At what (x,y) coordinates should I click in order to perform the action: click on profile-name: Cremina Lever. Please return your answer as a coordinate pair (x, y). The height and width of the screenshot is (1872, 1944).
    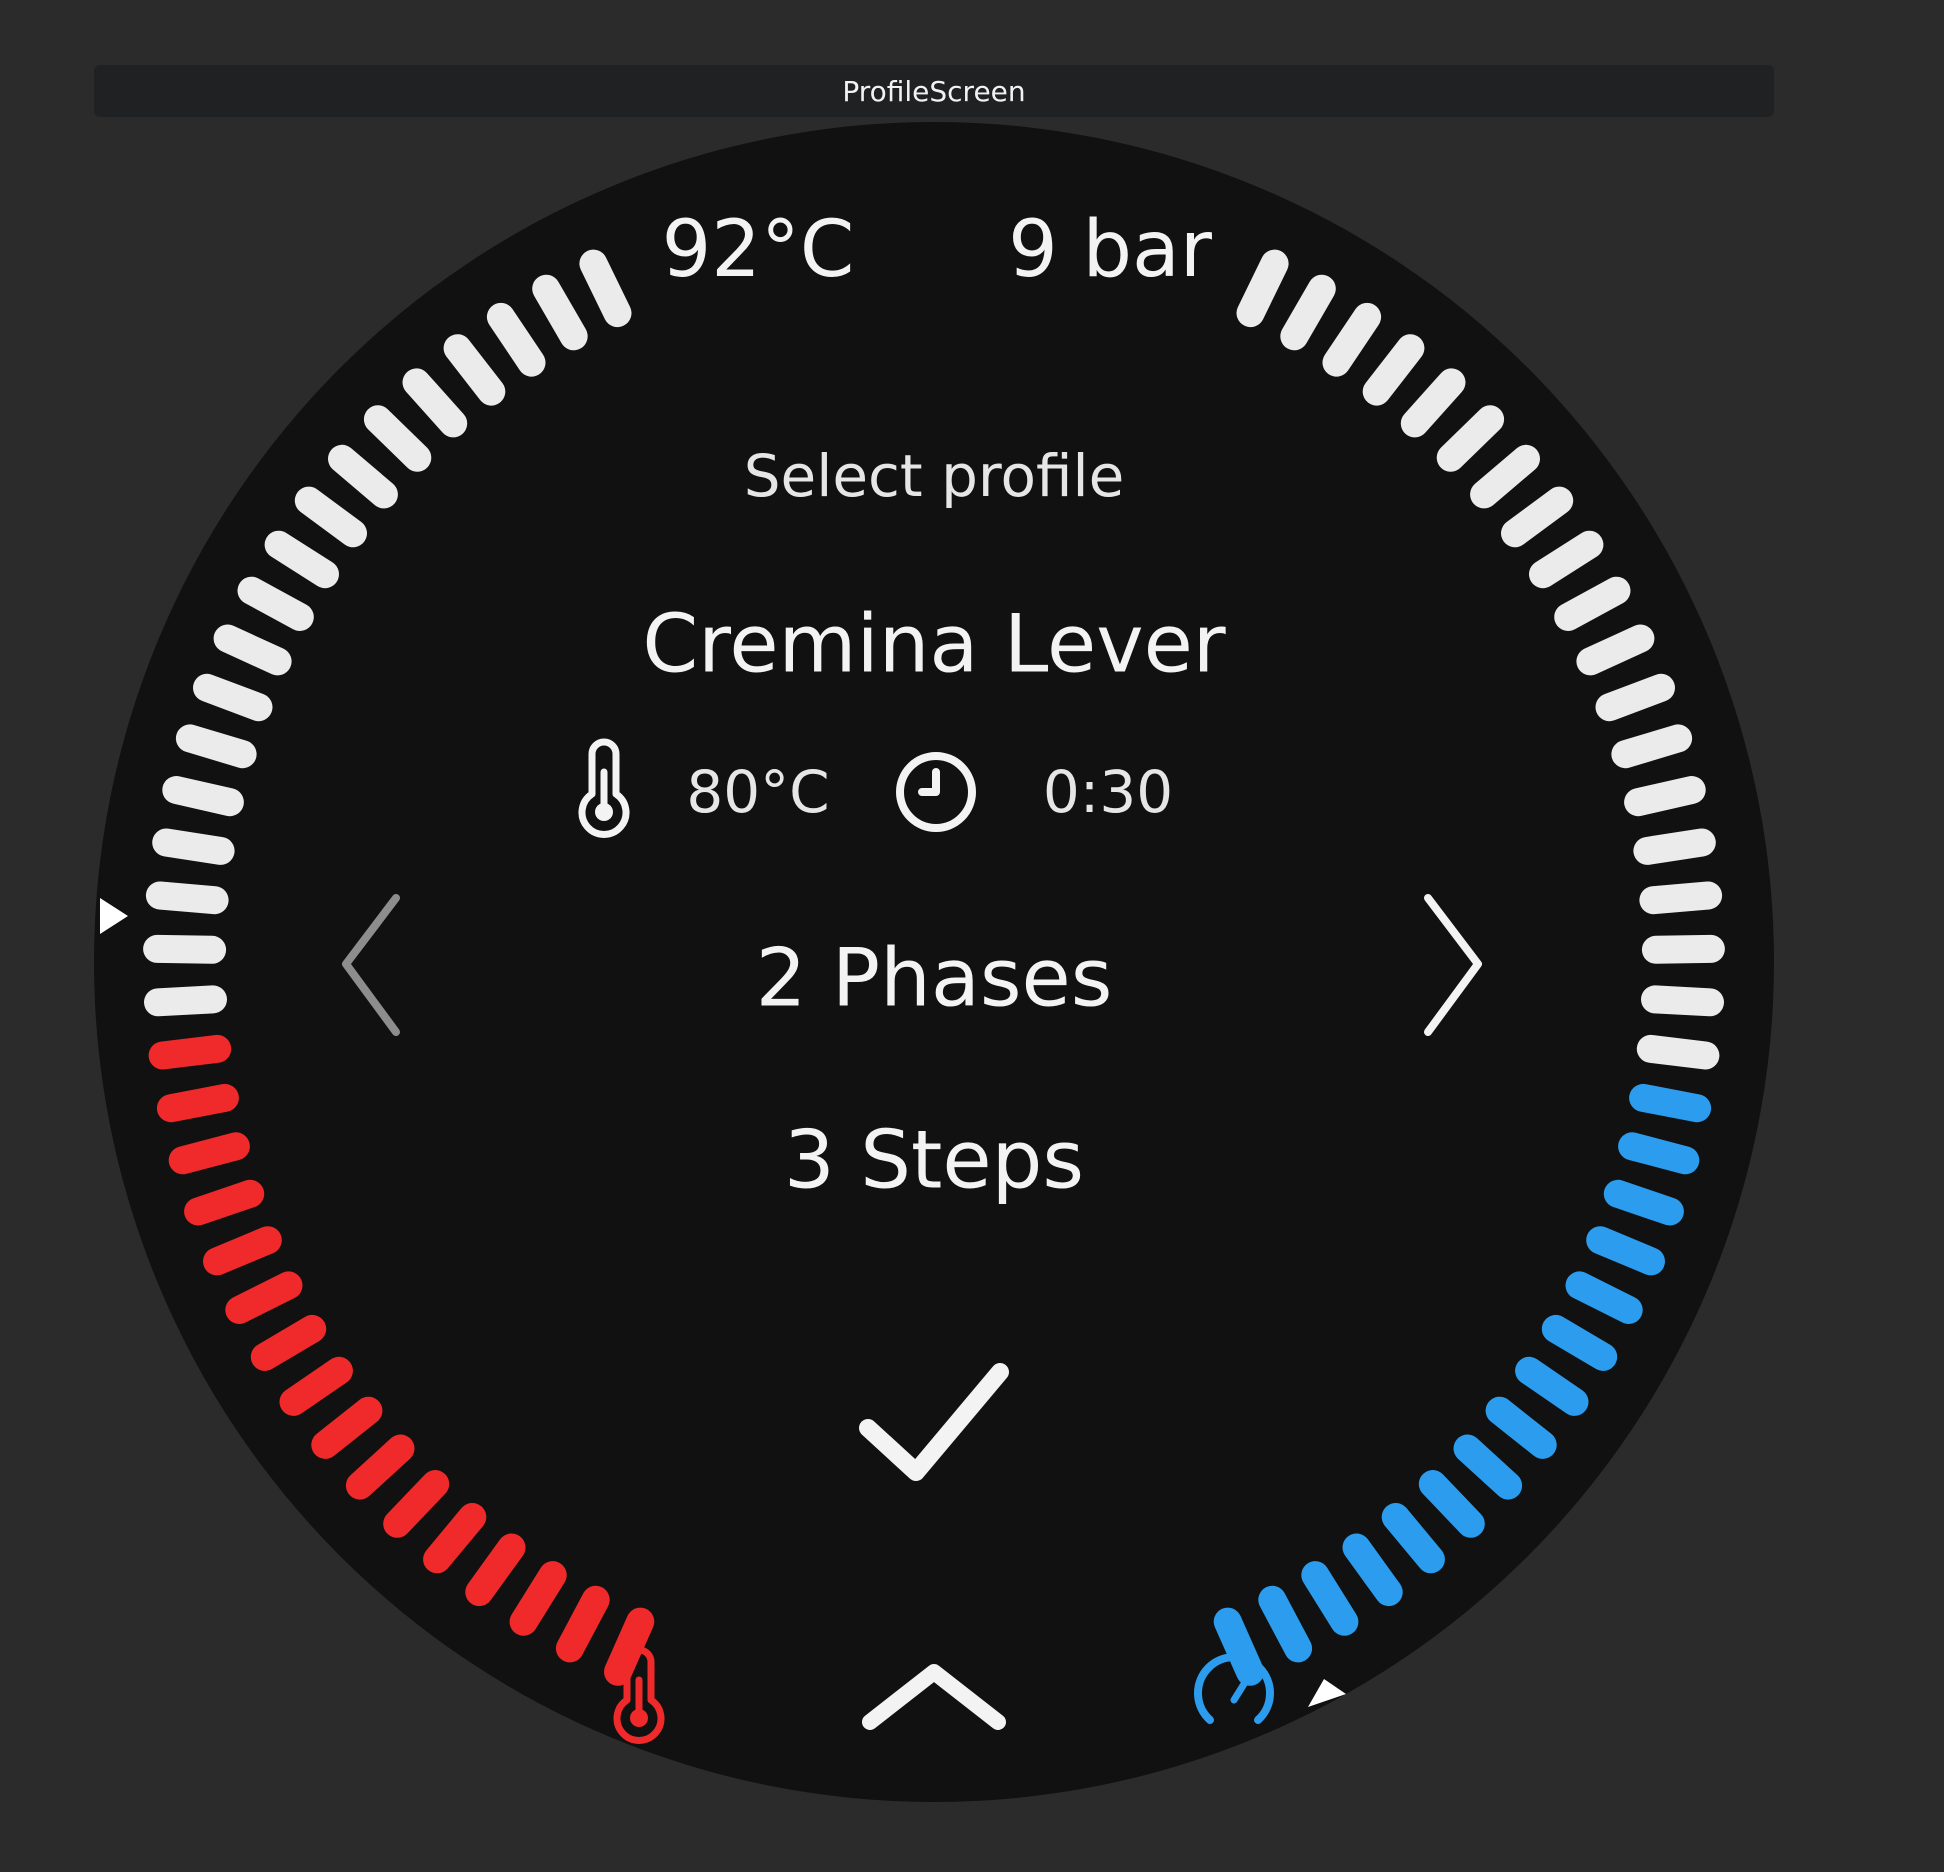
    Looking at the image, I should click on (934, 644).